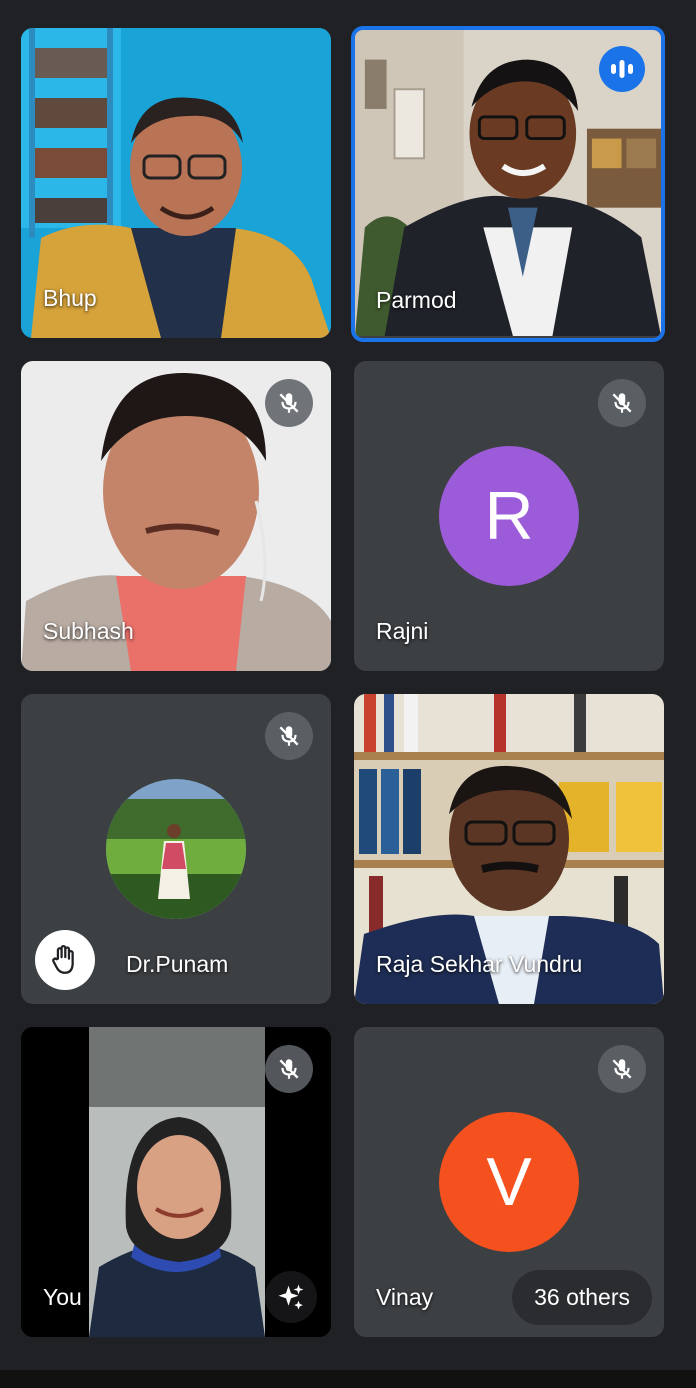  I want to click on participant-name: Dr.Punam, so click(177, 964).